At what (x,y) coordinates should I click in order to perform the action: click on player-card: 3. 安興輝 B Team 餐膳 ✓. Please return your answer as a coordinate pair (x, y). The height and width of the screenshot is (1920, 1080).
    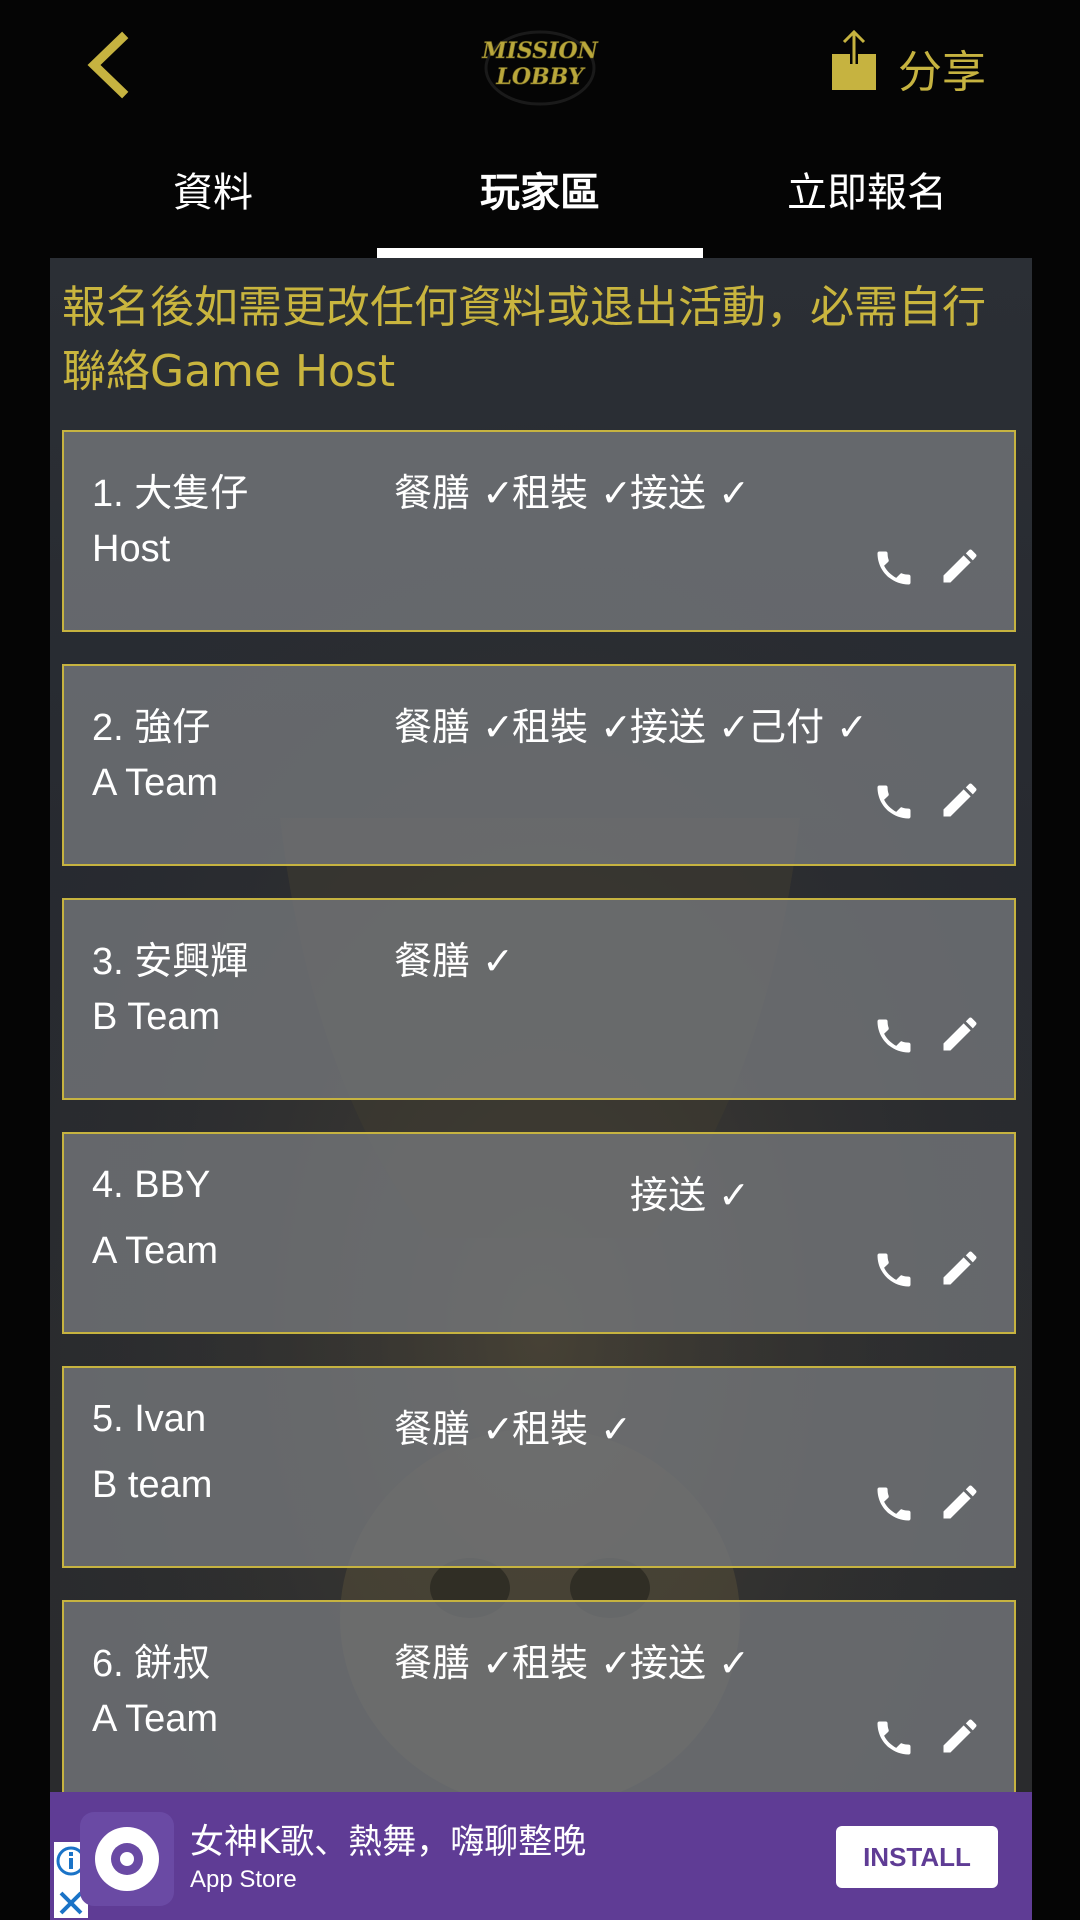
    Looking at the image, I should click on (539, 999).